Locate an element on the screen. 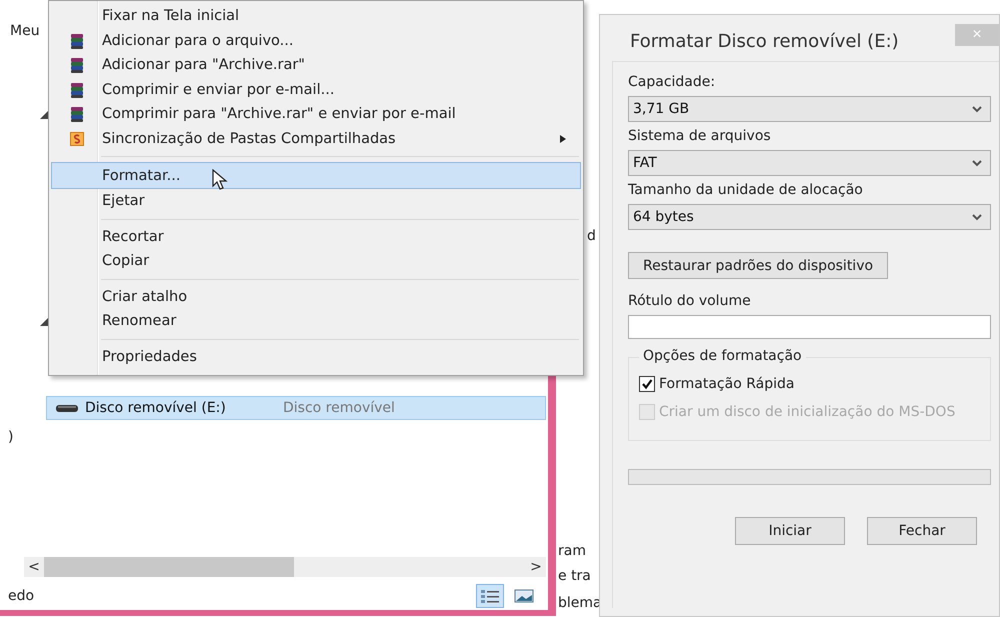  dropdown: 3,71 GB is located at coordinates (809, 109).